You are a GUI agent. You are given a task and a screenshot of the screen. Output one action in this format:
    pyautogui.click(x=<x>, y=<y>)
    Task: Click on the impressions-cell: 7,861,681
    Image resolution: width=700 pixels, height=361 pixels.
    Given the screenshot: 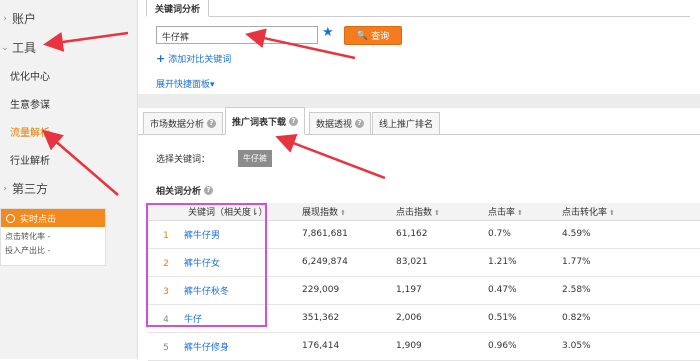 What is the action you would take?
    pyautogui.click(x=345, y=234)
    